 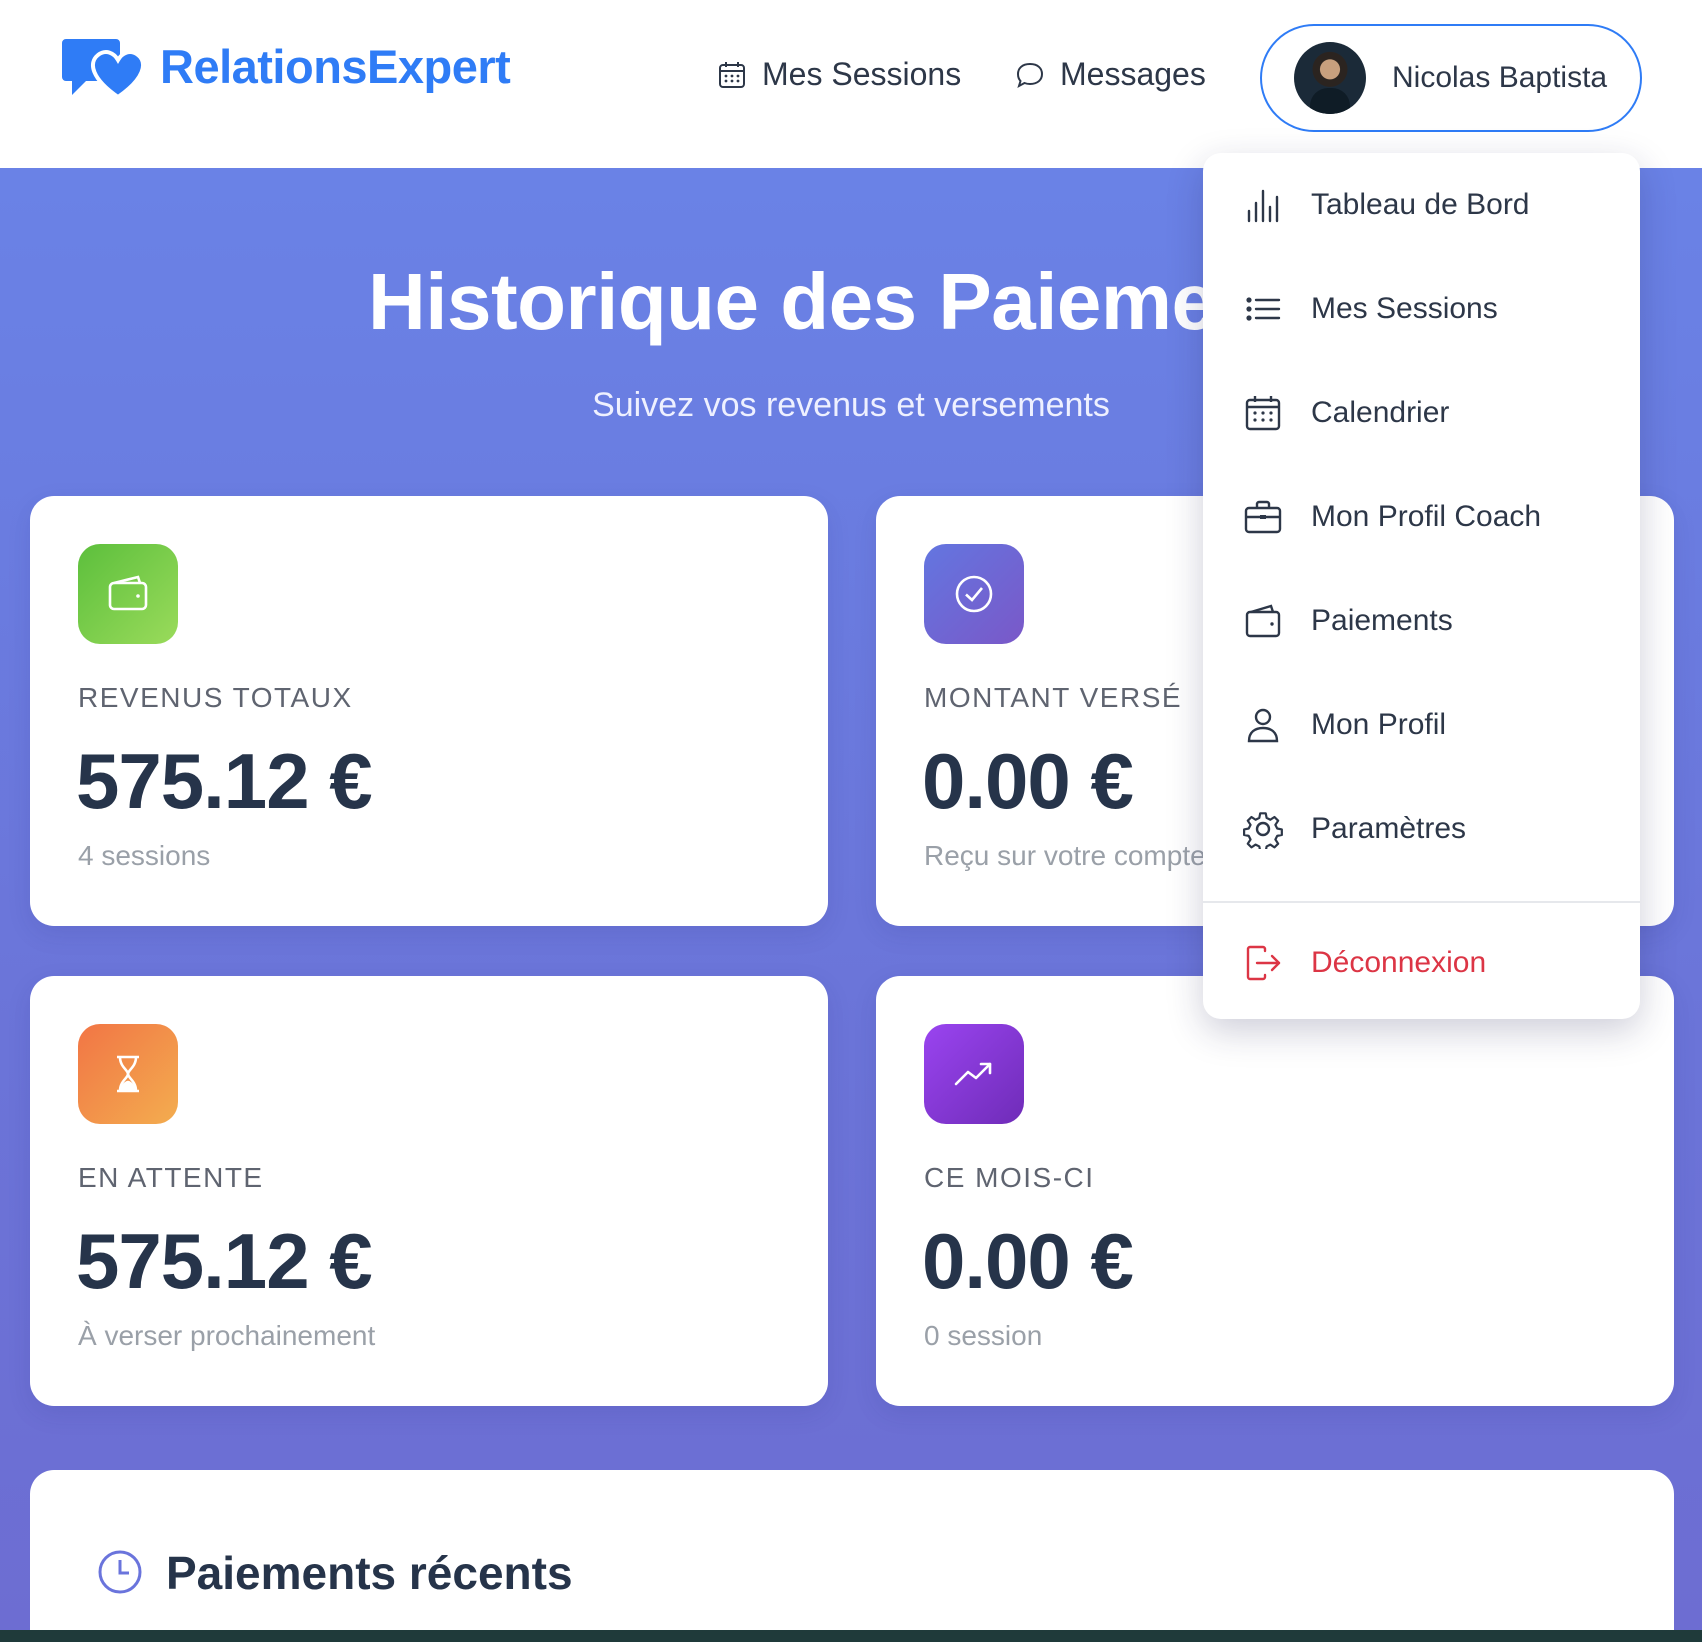 I want to click on gear-icon, so click(x=1263, y=830).